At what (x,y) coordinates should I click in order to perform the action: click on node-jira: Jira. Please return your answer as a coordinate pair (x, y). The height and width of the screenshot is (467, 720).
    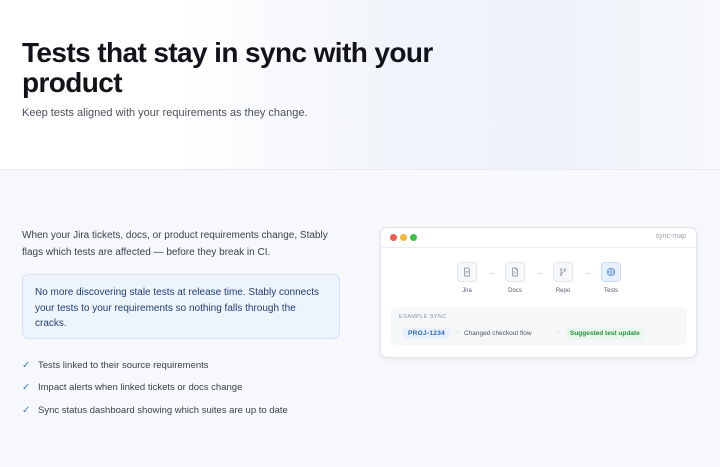
    Looking at the image, I should click on (467, 278).